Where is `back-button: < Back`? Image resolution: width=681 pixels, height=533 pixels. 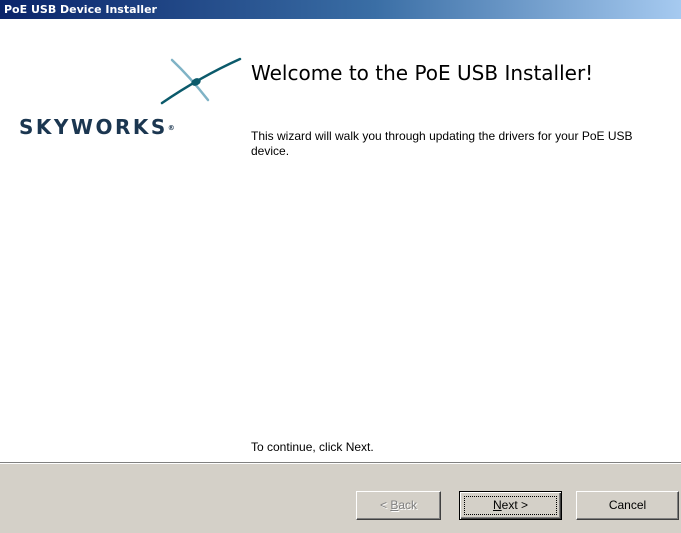 back-button: < Back is located at coordinates (398, 505).